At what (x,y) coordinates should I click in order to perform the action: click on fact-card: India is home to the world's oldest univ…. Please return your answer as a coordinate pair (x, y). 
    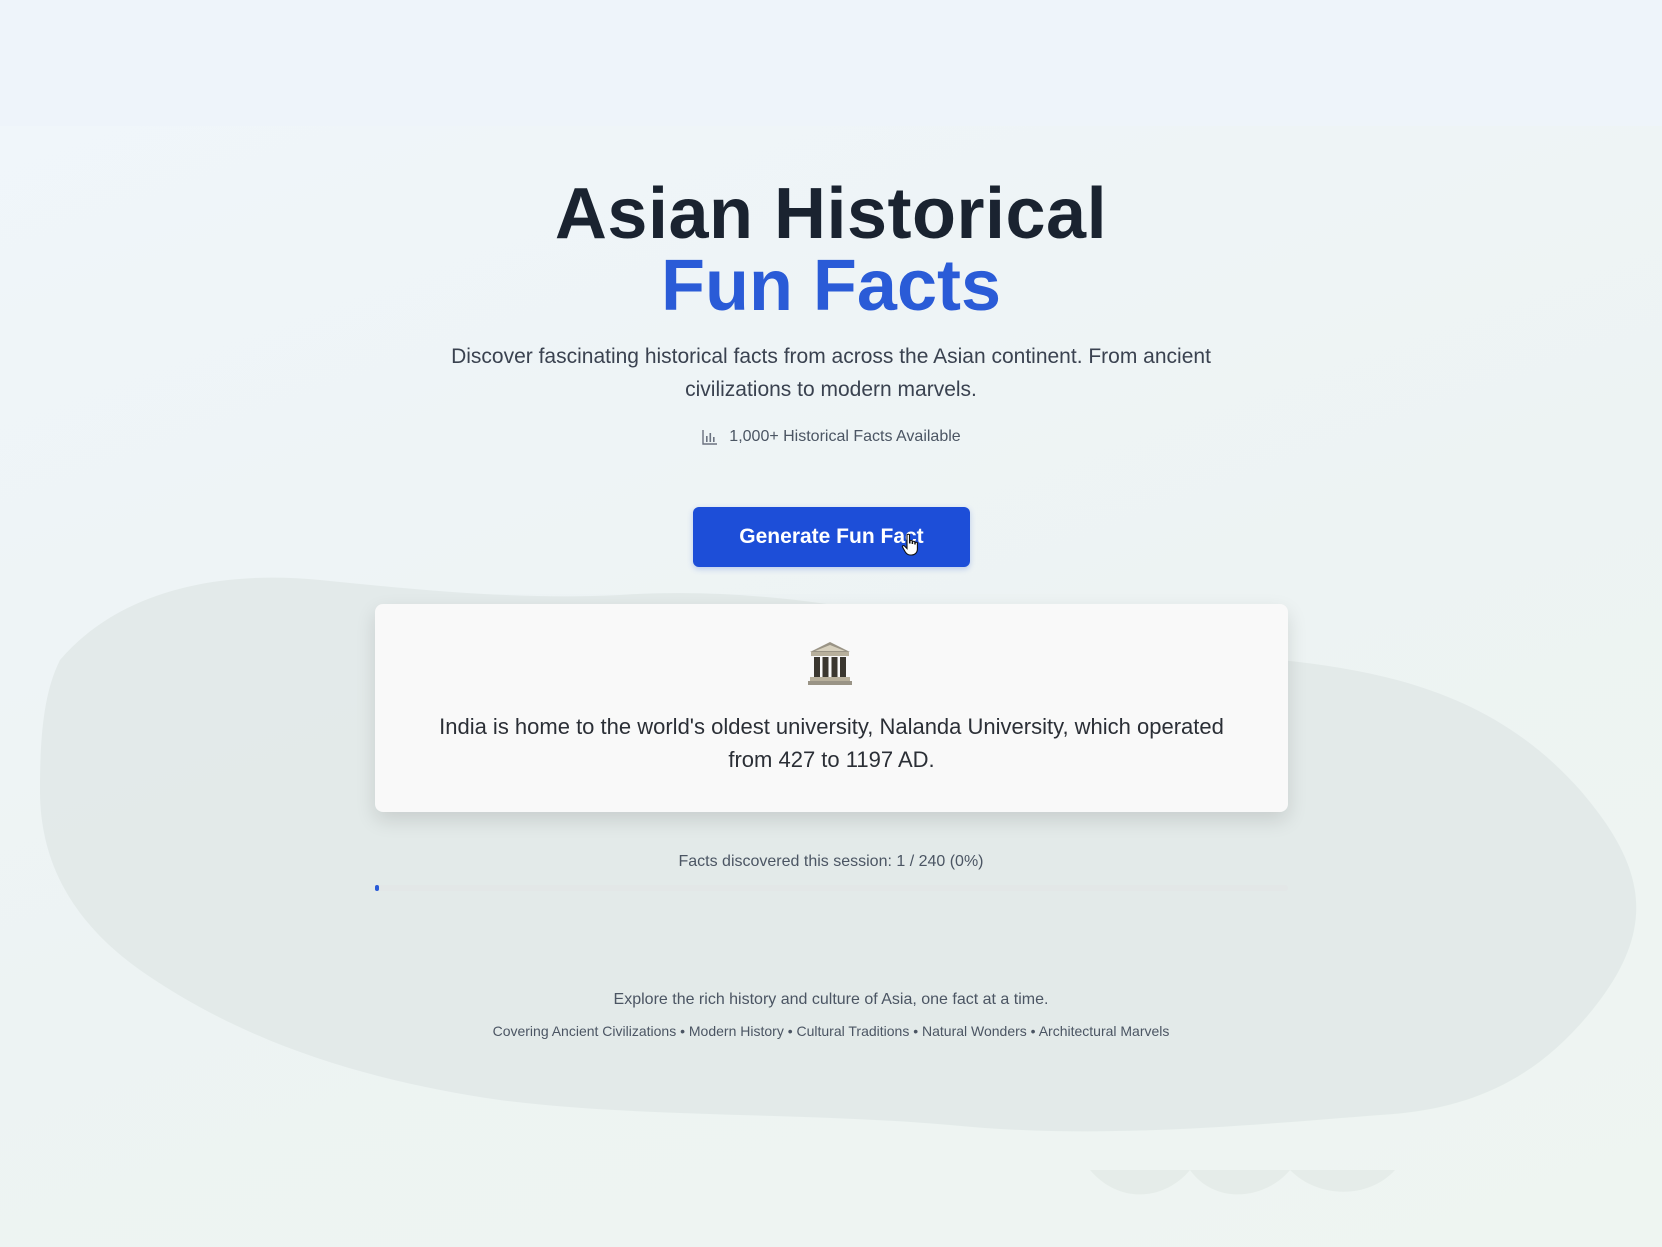
    Looking at the image, I should click on (831, 708).